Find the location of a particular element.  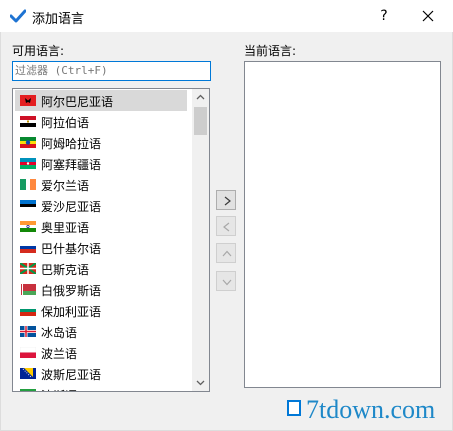

remove-language-button is located at coordinates (226, 226).